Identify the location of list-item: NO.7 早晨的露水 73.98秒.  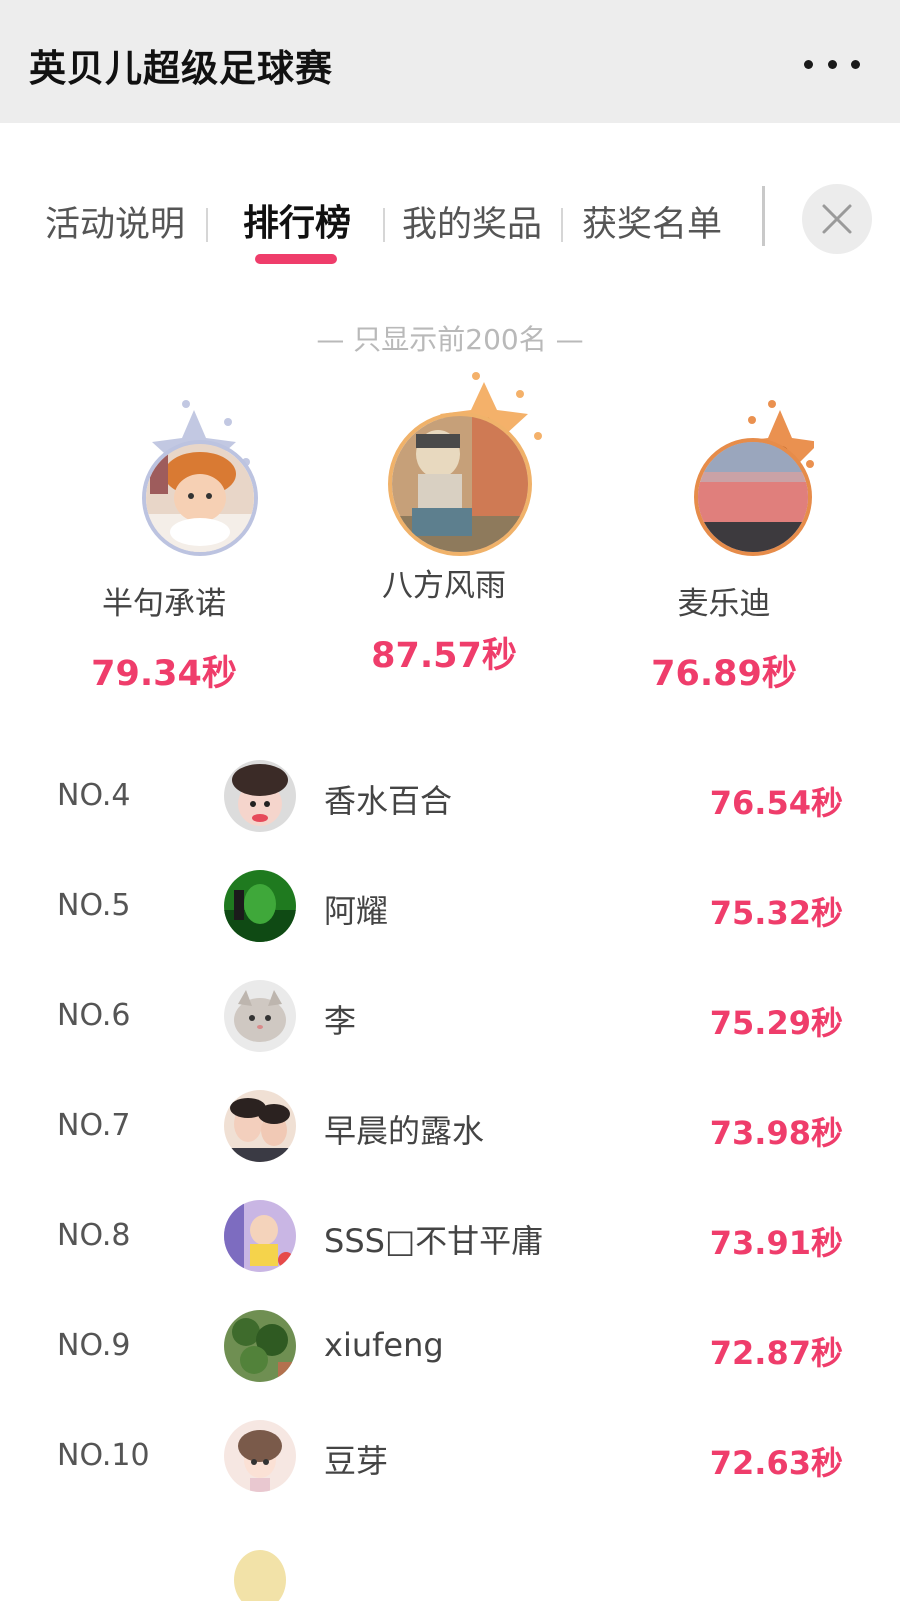
(450, 1125).